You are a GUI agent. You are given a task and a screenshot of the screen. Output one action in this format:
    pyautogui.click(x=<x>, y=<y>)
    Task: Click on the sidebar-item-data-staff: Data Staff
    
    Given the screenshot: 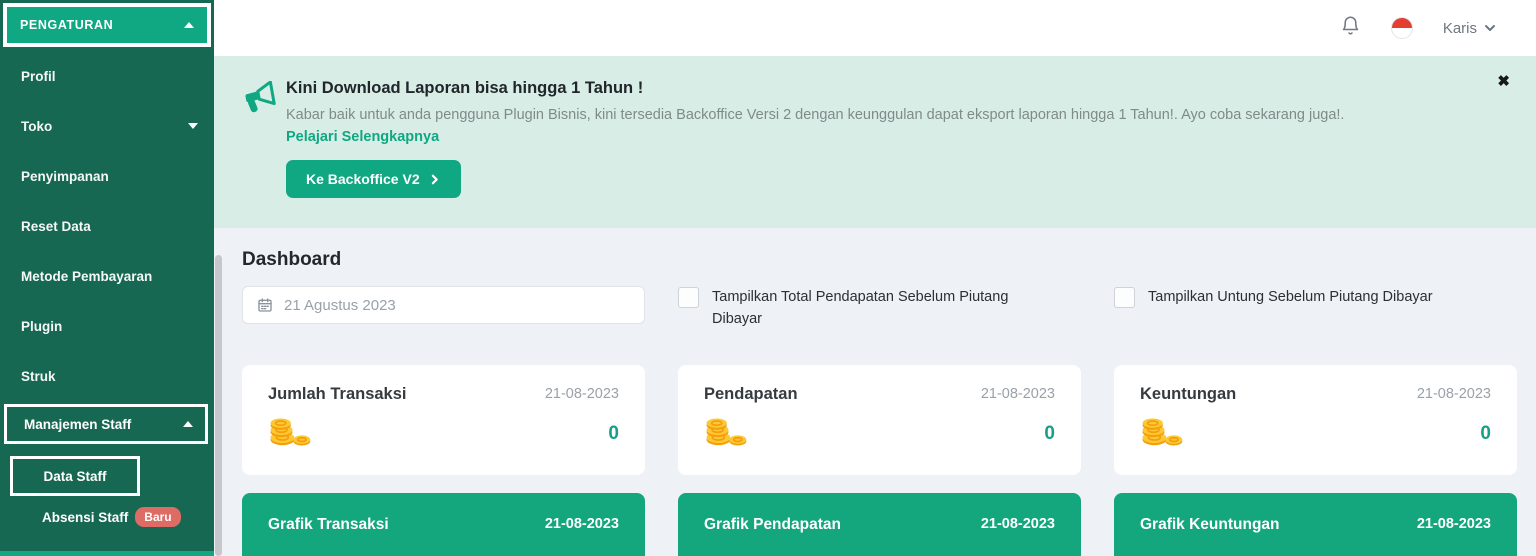 What is the action you would take?
    pyautogui.click(x=75, y=476)
    